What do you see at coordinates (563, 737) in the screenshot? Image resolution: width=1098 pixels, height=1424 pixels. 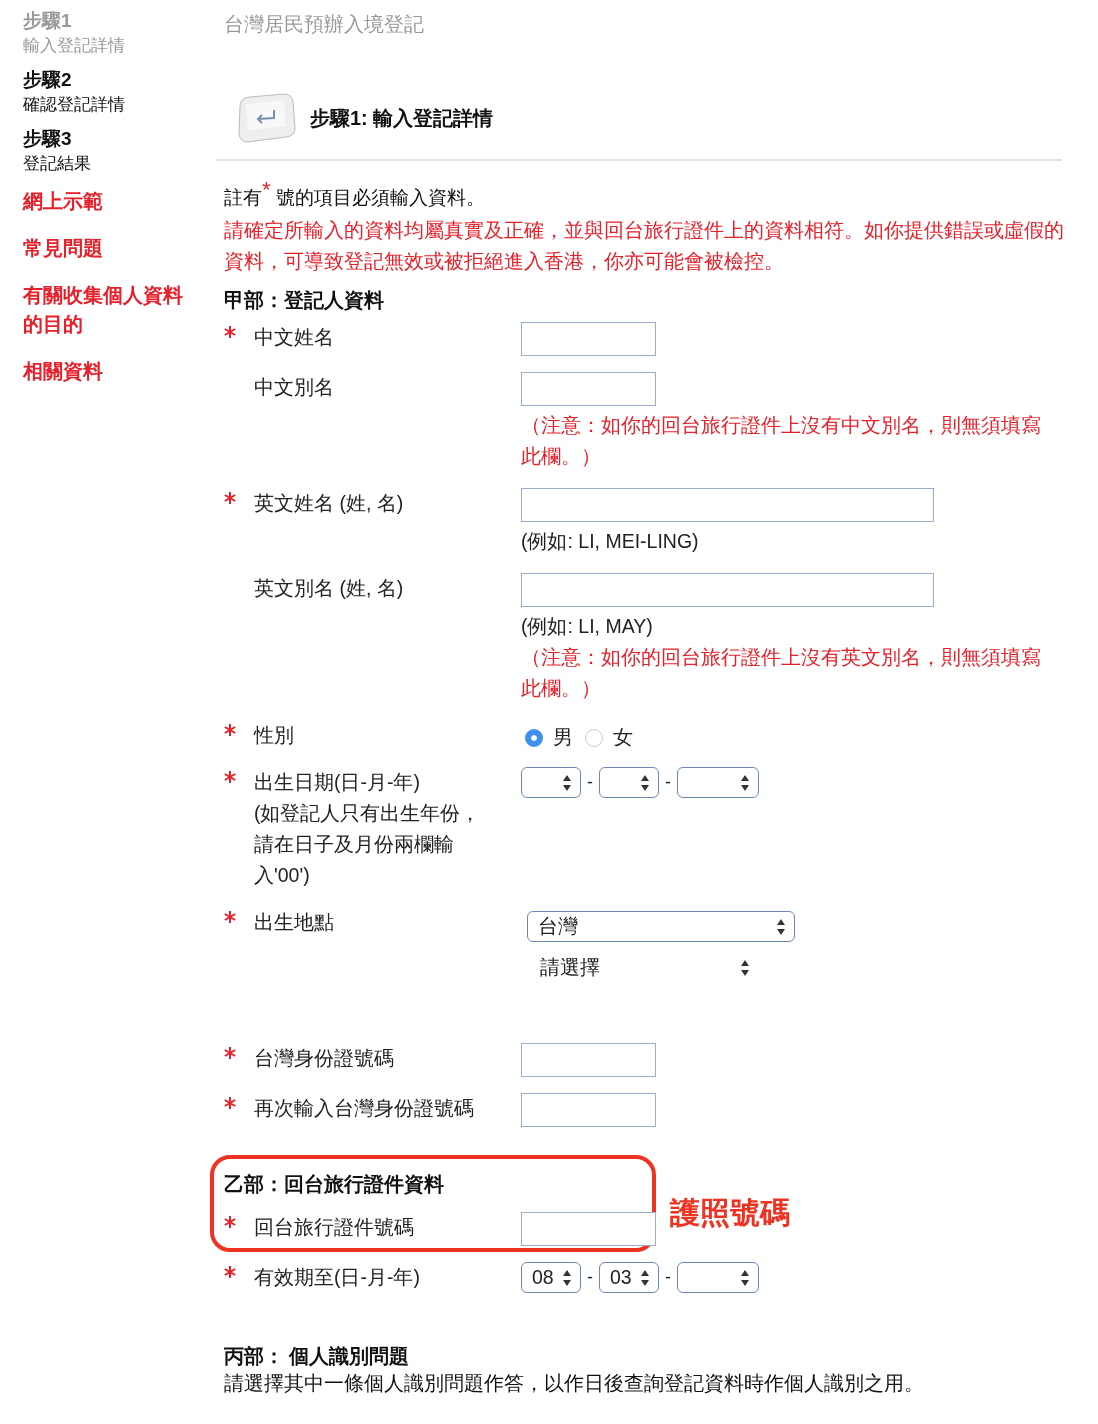 I see `radio-label: 男` at bounding box center [563, 737].